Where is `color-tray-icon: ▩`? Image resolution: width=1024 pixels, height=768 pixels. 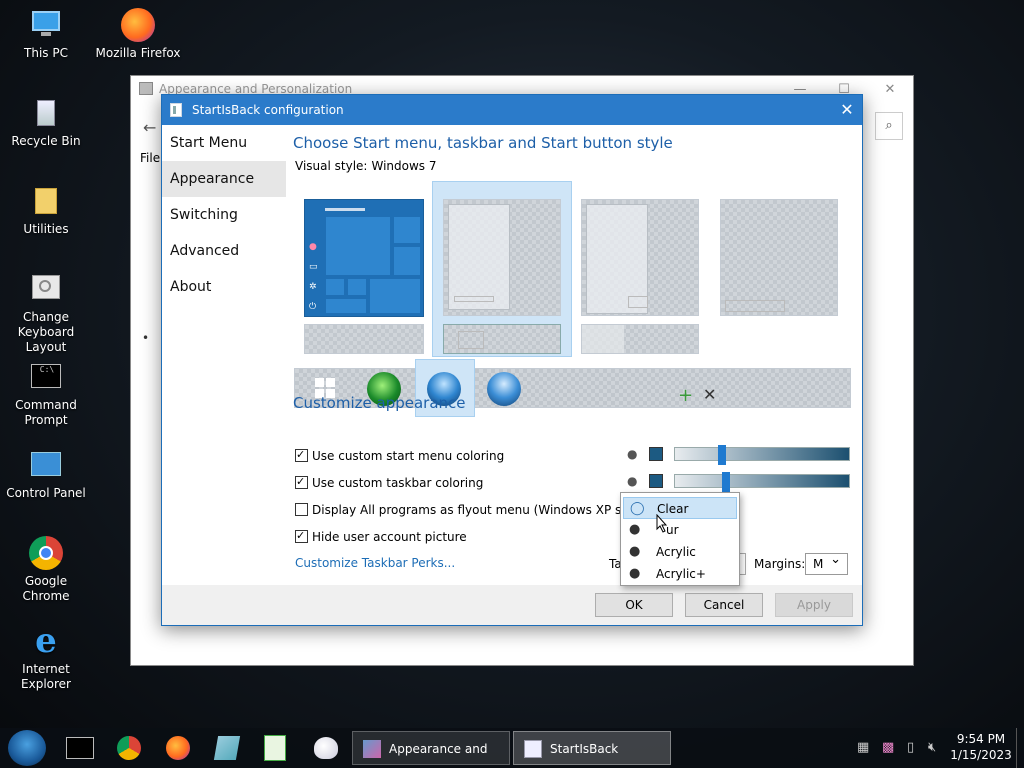
color-tray-icon: ▩ is located at coordinates (888, 747).